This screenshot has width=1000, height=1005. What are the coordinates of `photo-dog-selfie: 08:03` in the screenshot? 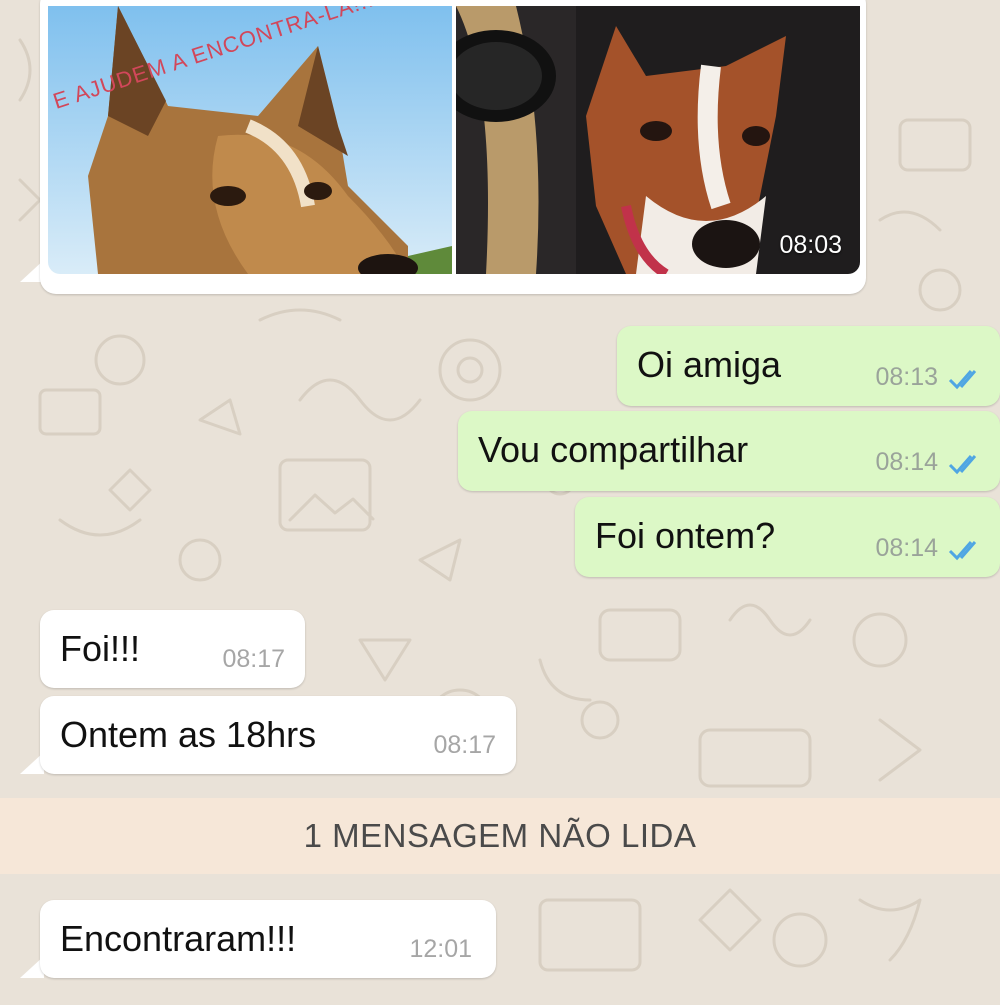 It's located at (658, 140).